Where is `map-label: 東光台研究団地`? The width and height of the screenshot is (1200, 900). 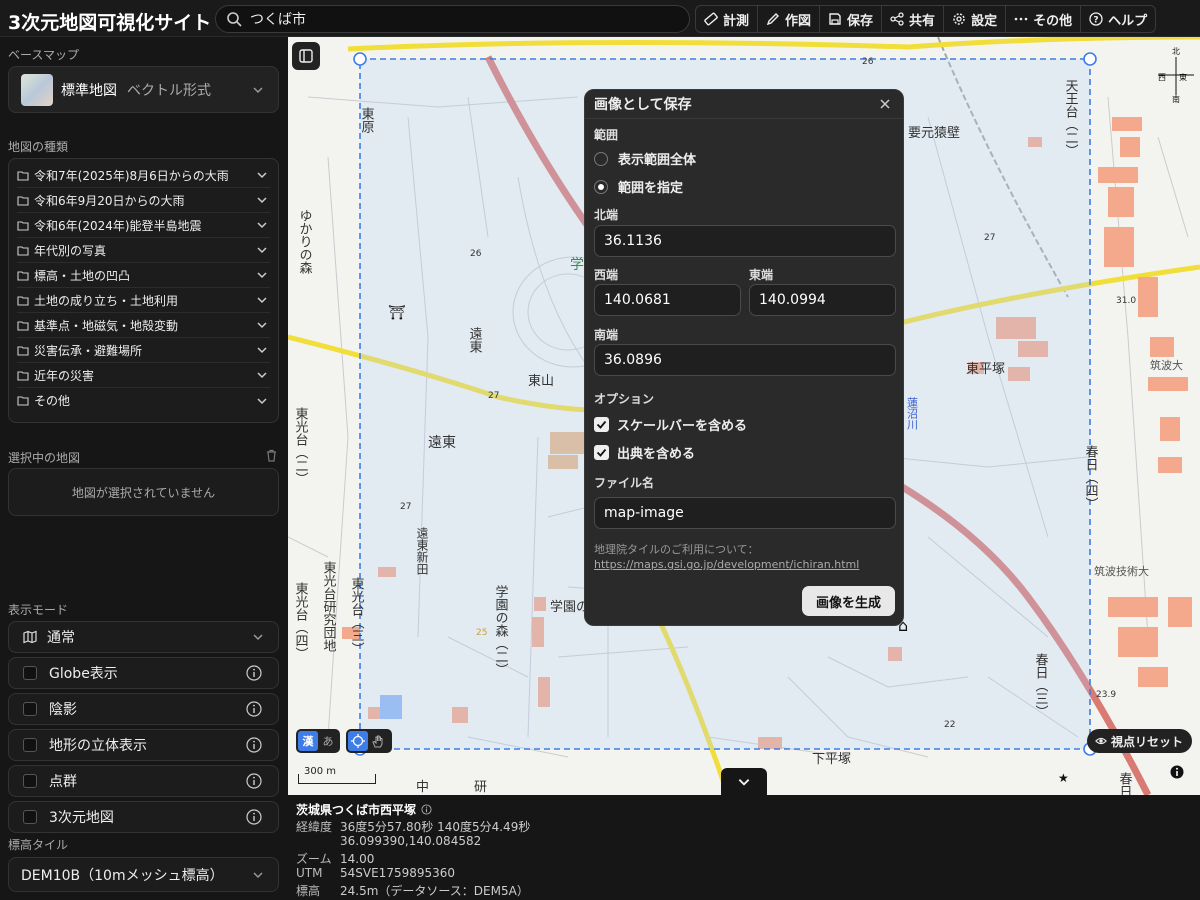 map-label: 東光台研究団地 is located at coordinates (329, 606).